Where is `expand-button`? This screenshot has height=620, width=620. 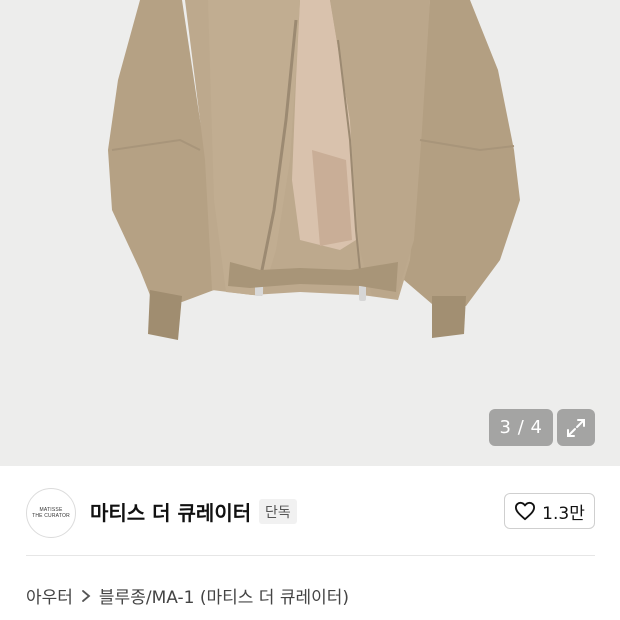
expand-button is located at coordinates (576, 427).